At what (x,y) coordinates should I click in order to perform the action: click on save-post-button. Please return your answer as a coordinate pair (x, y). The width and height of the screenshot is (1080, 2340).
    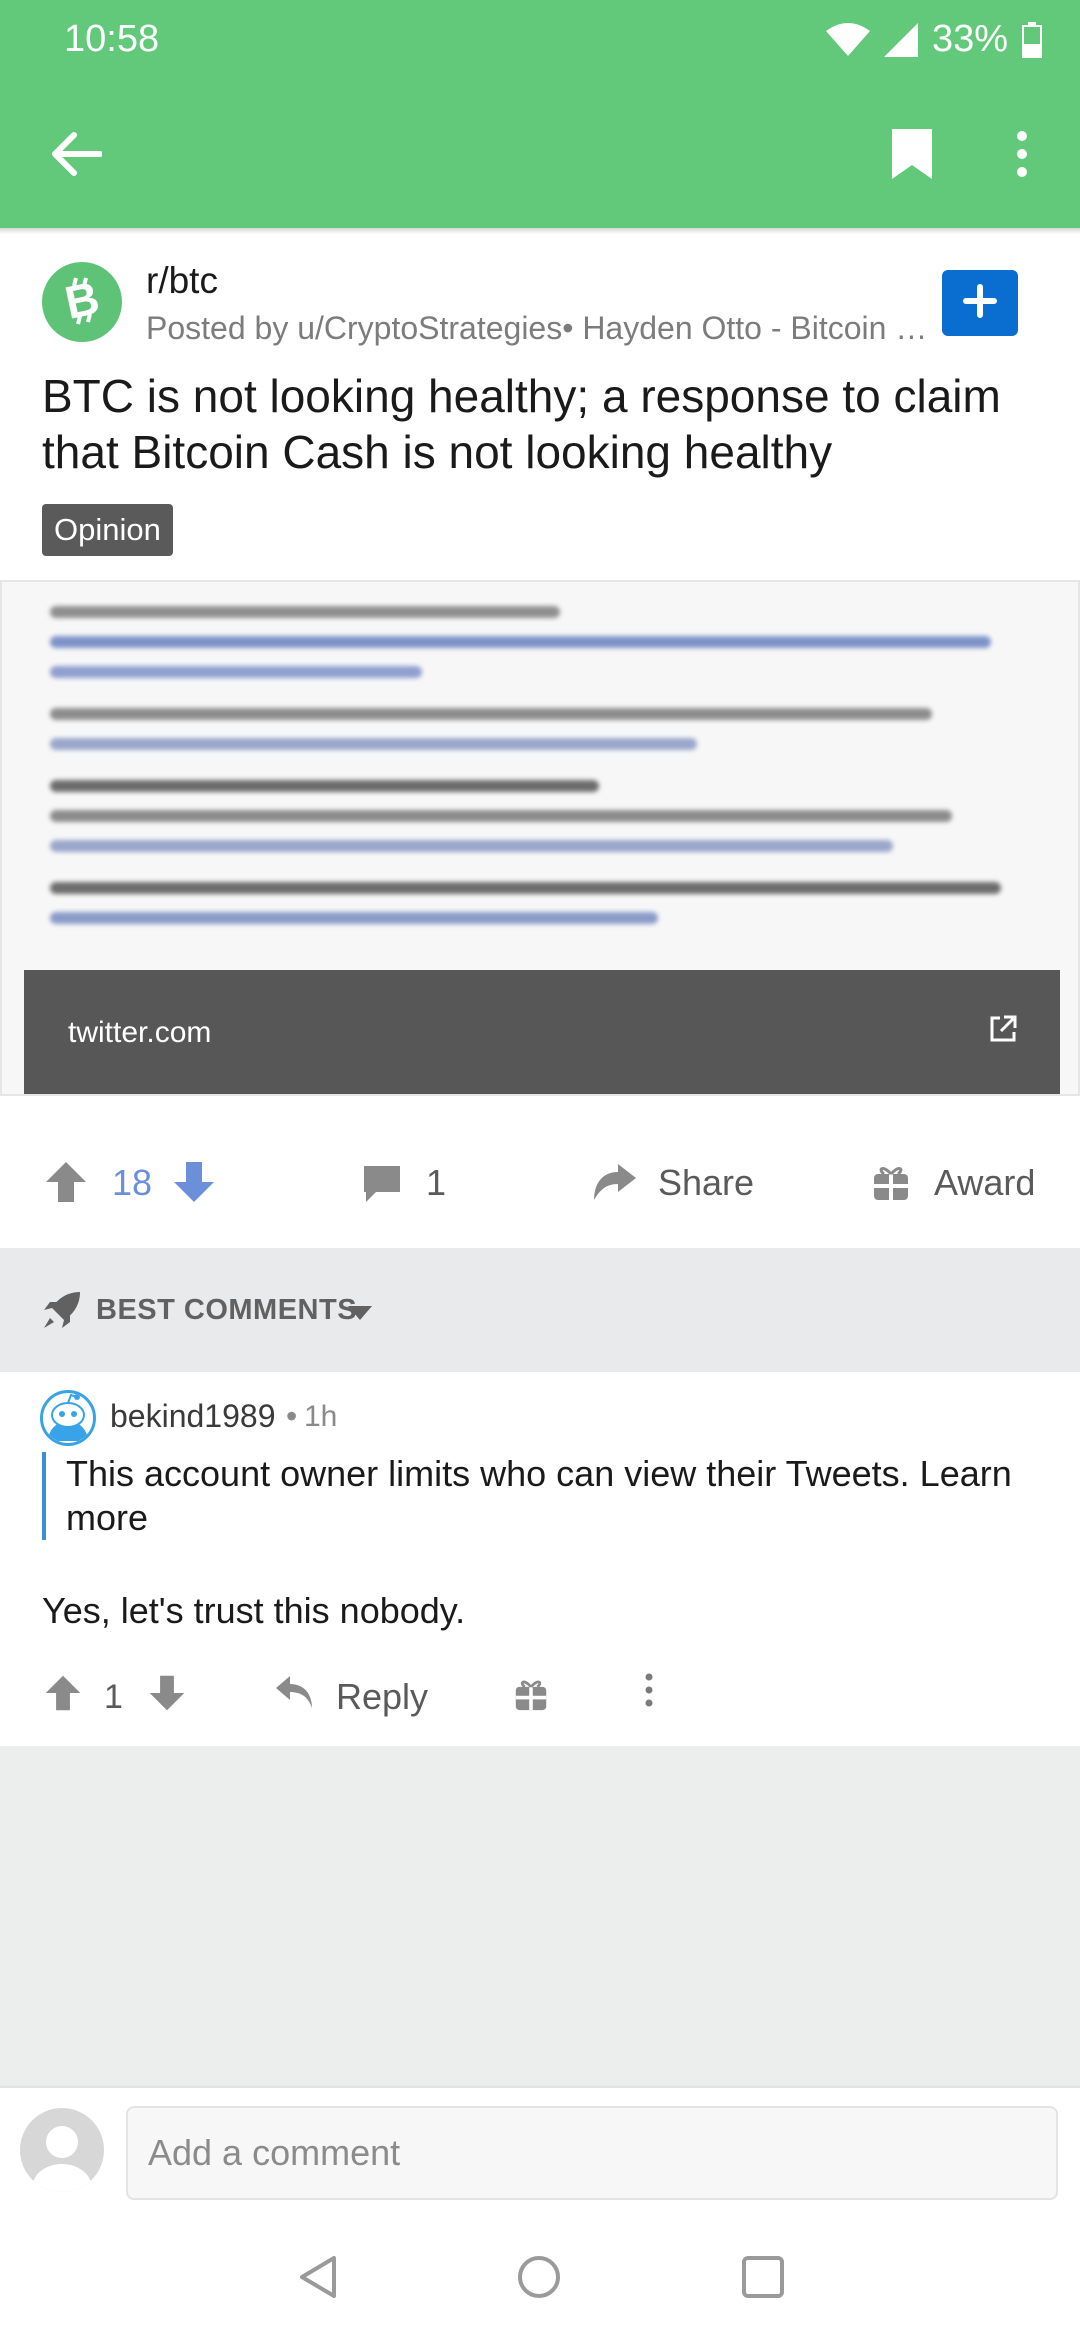
    Looking at the image, I should click on (912, 156).